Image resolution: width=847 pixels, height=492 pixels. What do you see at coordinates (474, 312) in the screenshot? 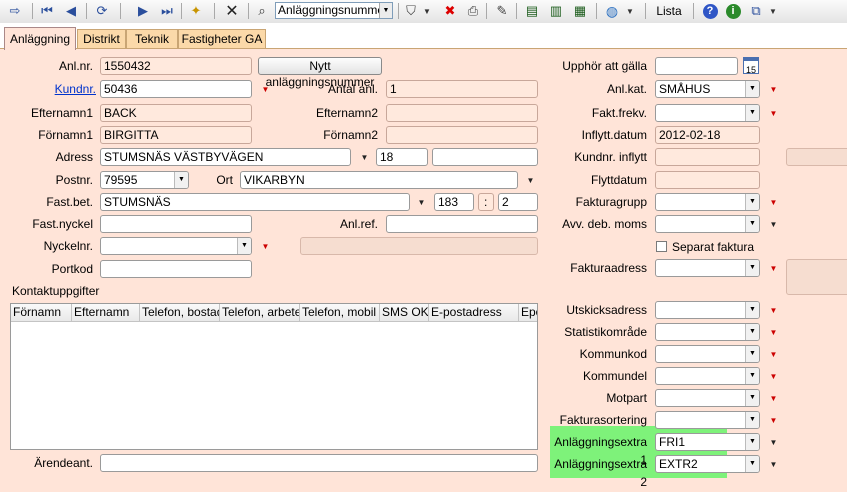
I see `column-header: E-postadress` at bounding box center [474, 312].